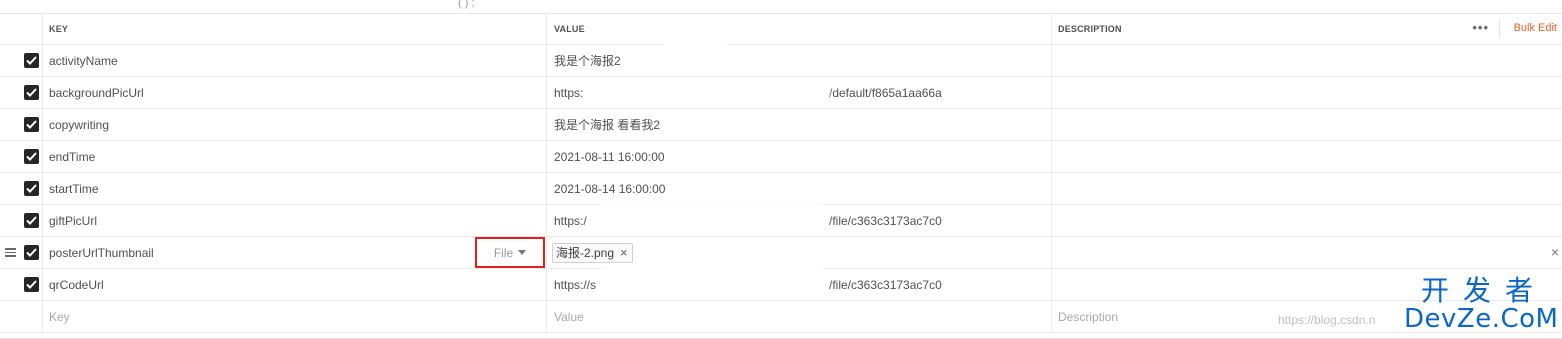 This screenshot has width=1562, height=339. I want to click on key-field: qrCodeUrl, so click(76, 285).